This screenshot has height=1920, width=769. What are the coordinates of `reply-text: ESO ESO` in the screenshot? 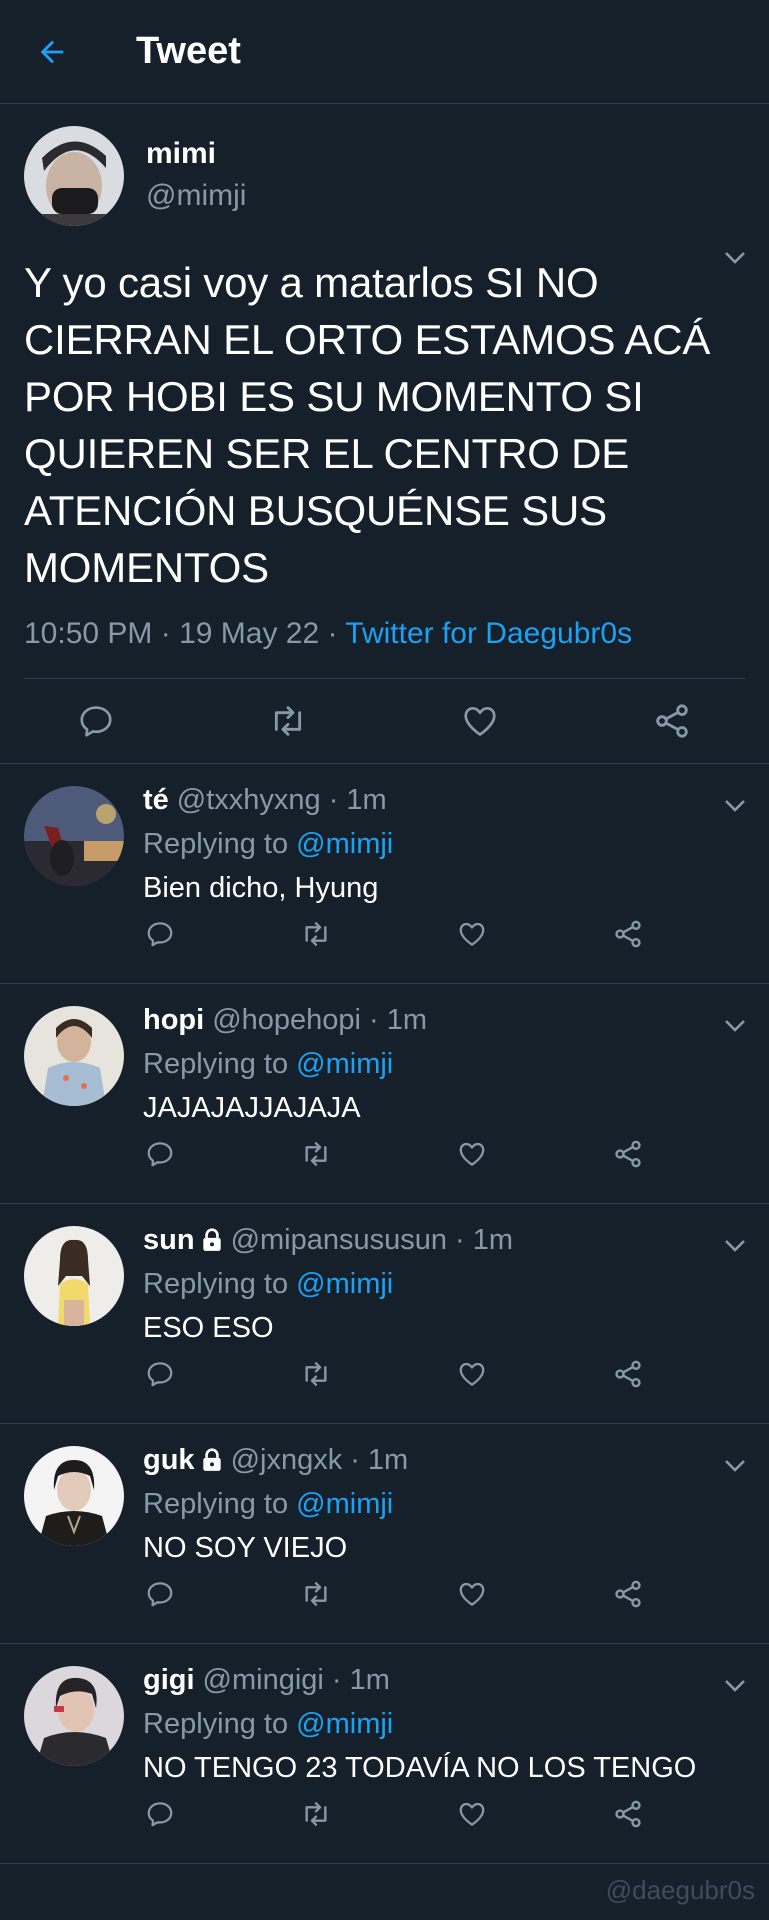 It's located at (208, 1328).